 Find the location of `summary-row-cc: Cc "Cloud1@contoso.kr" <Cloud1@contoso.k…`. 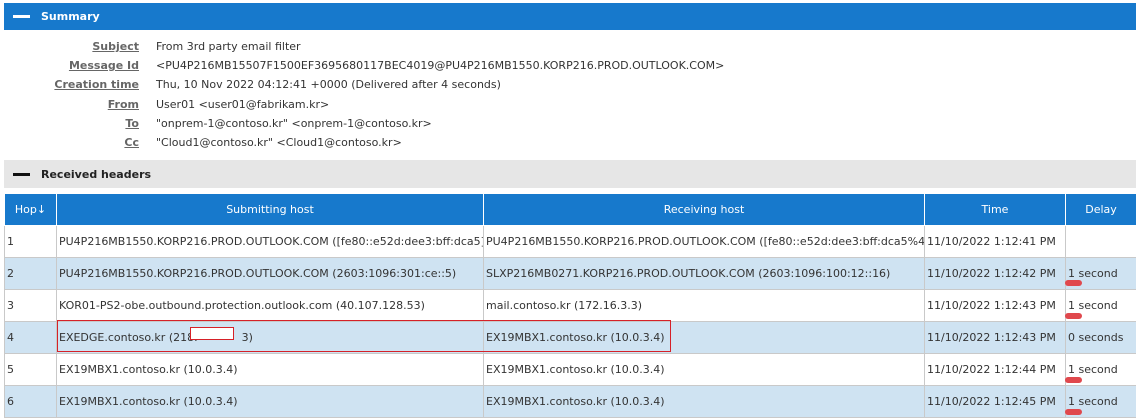

summary-row-cc: Cc "Cloud1@contoso.kr" <Cloud1@contoso.k… is located at coordinates (450, 142).